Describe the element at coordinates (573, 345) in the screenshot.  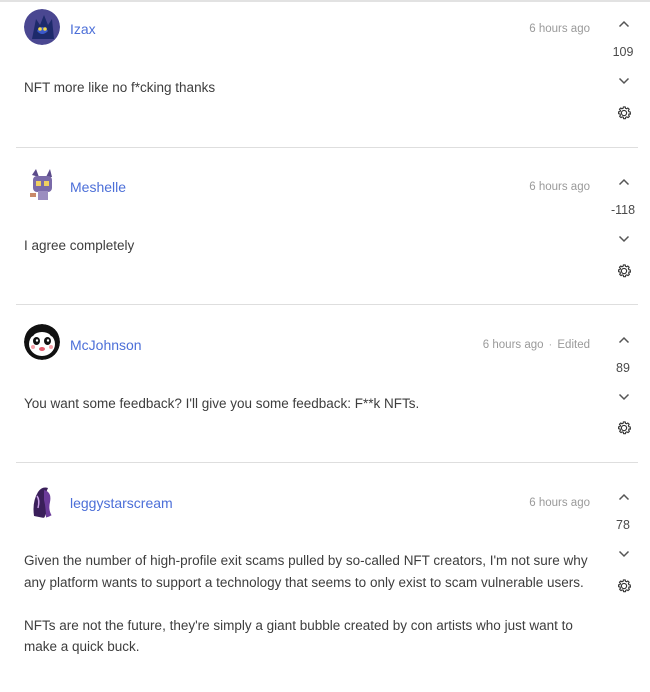
I see `edited-label: Edited` at that location.